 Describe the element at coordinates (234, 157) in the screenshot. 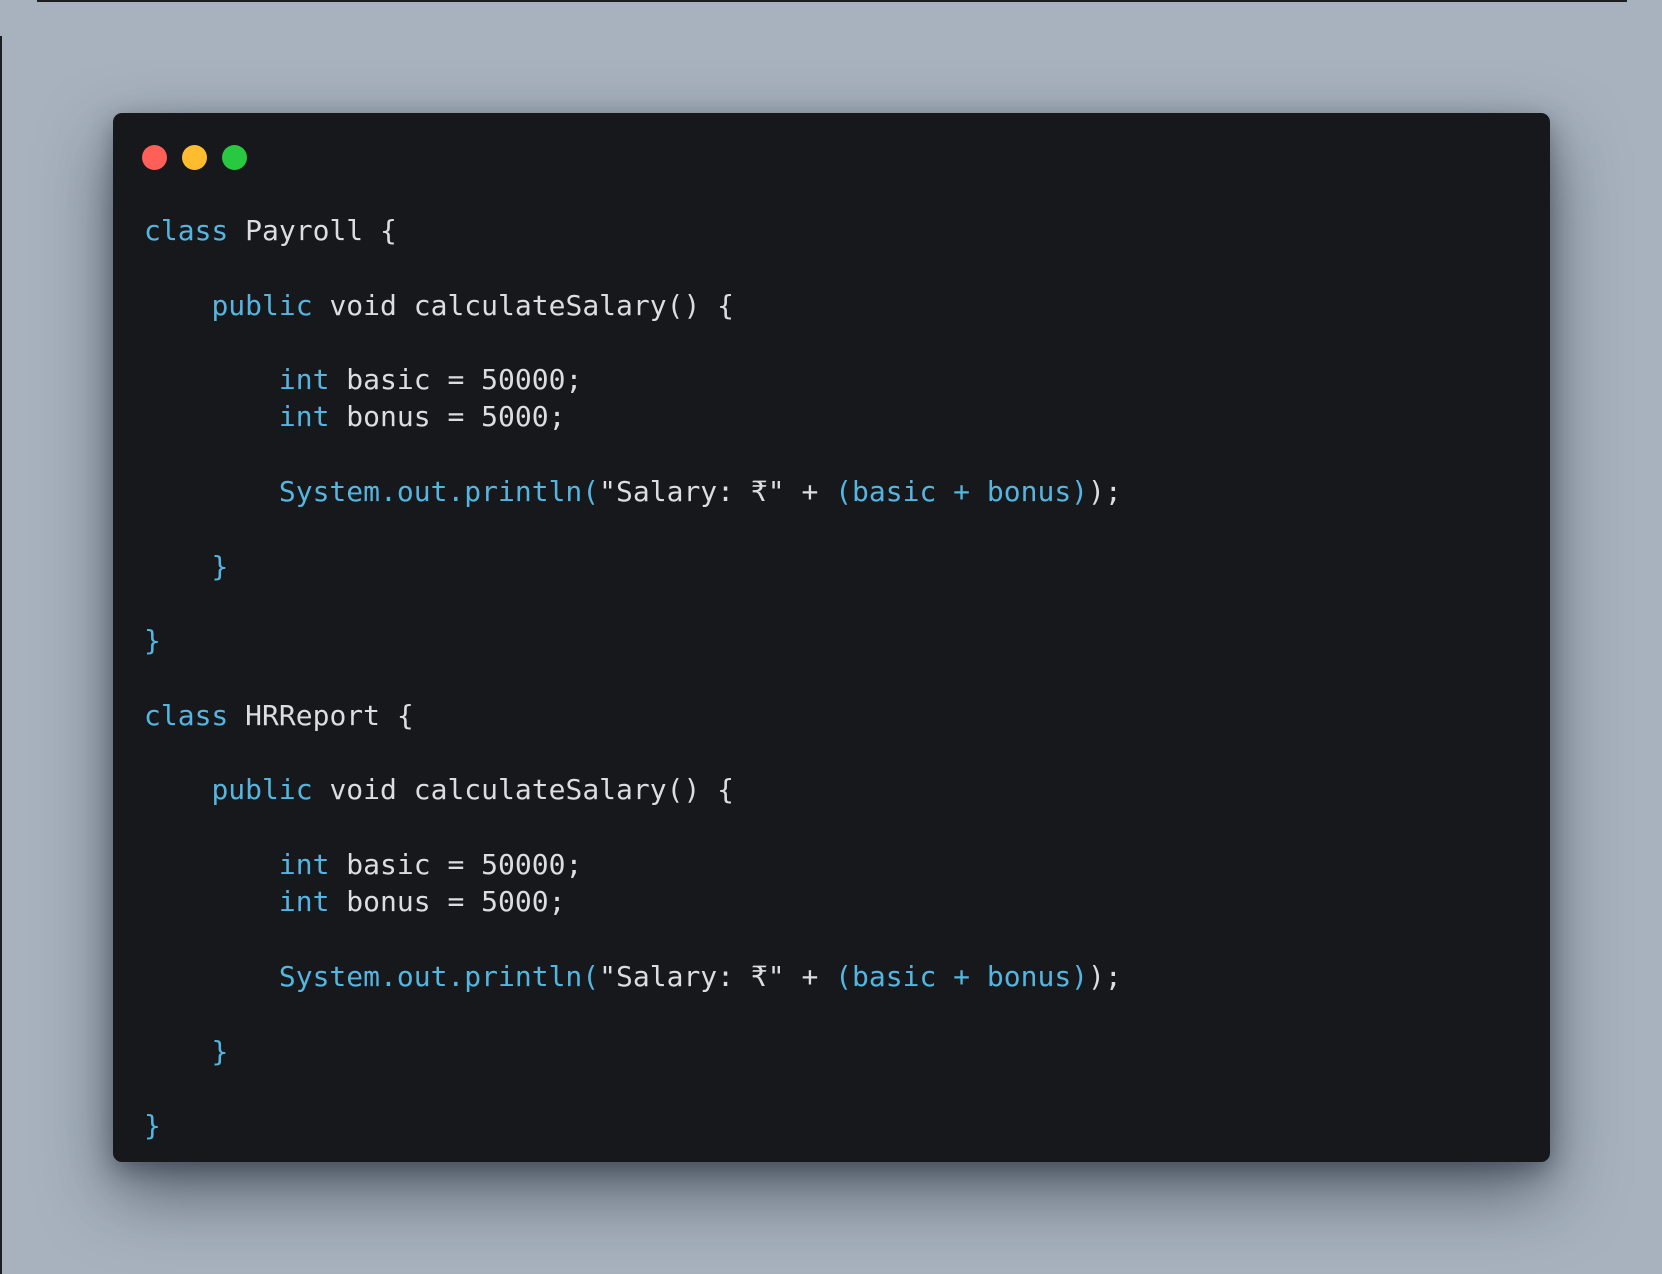

I see `maximize-dot-icon` at that location.